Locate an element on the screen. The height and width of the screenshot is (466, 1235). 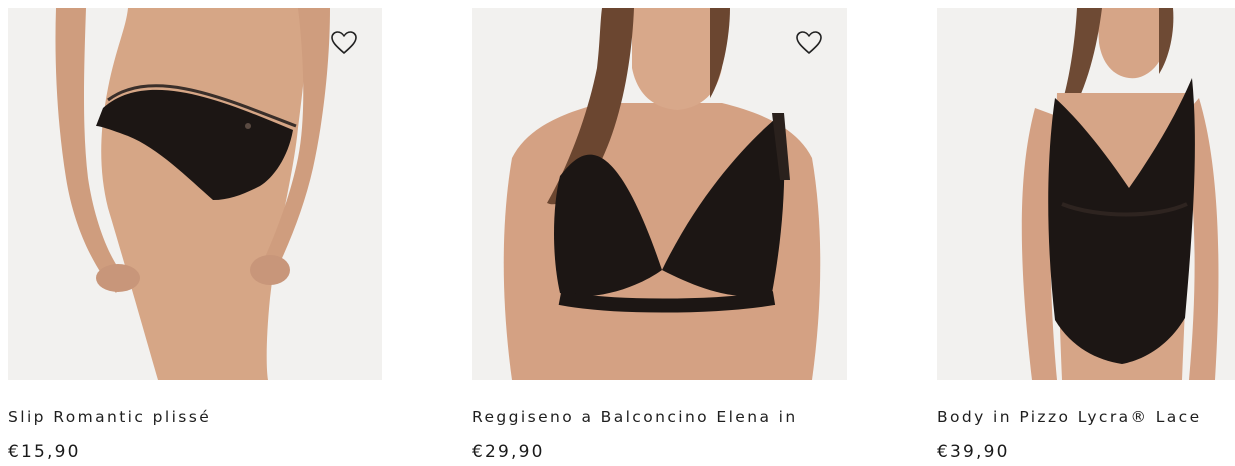
product-price: €15,90 is located at coordinates (44, 452).